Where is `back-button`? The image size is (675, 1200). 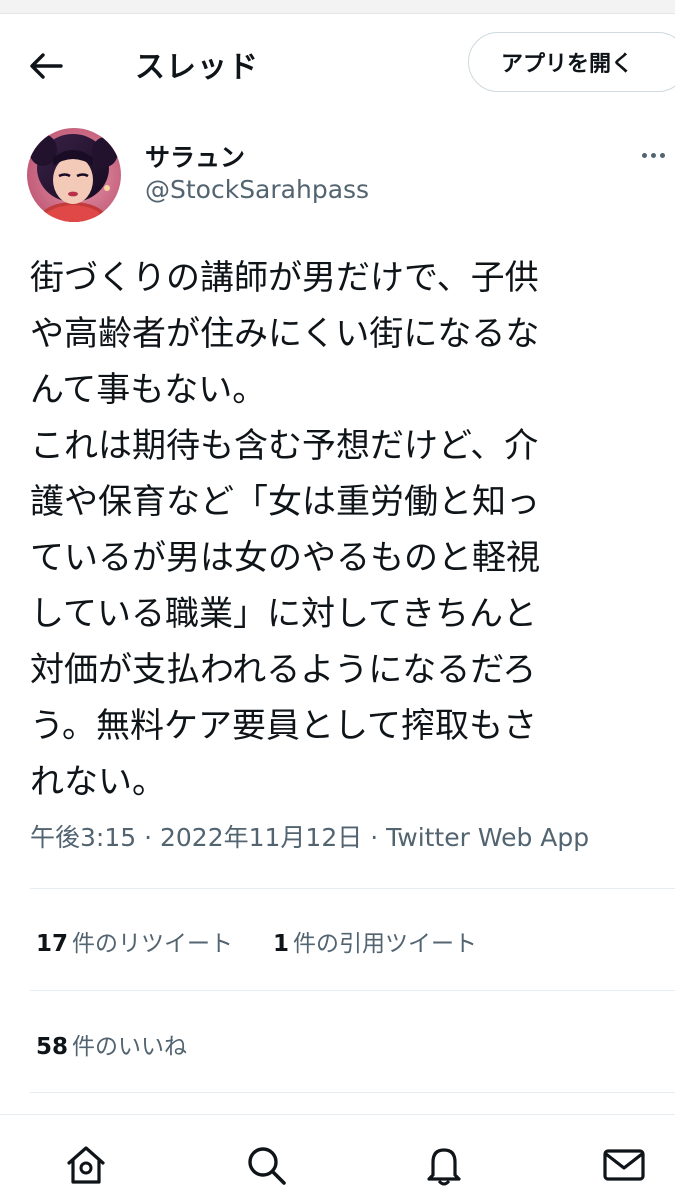
back-button is located at coordinates (46, 66).